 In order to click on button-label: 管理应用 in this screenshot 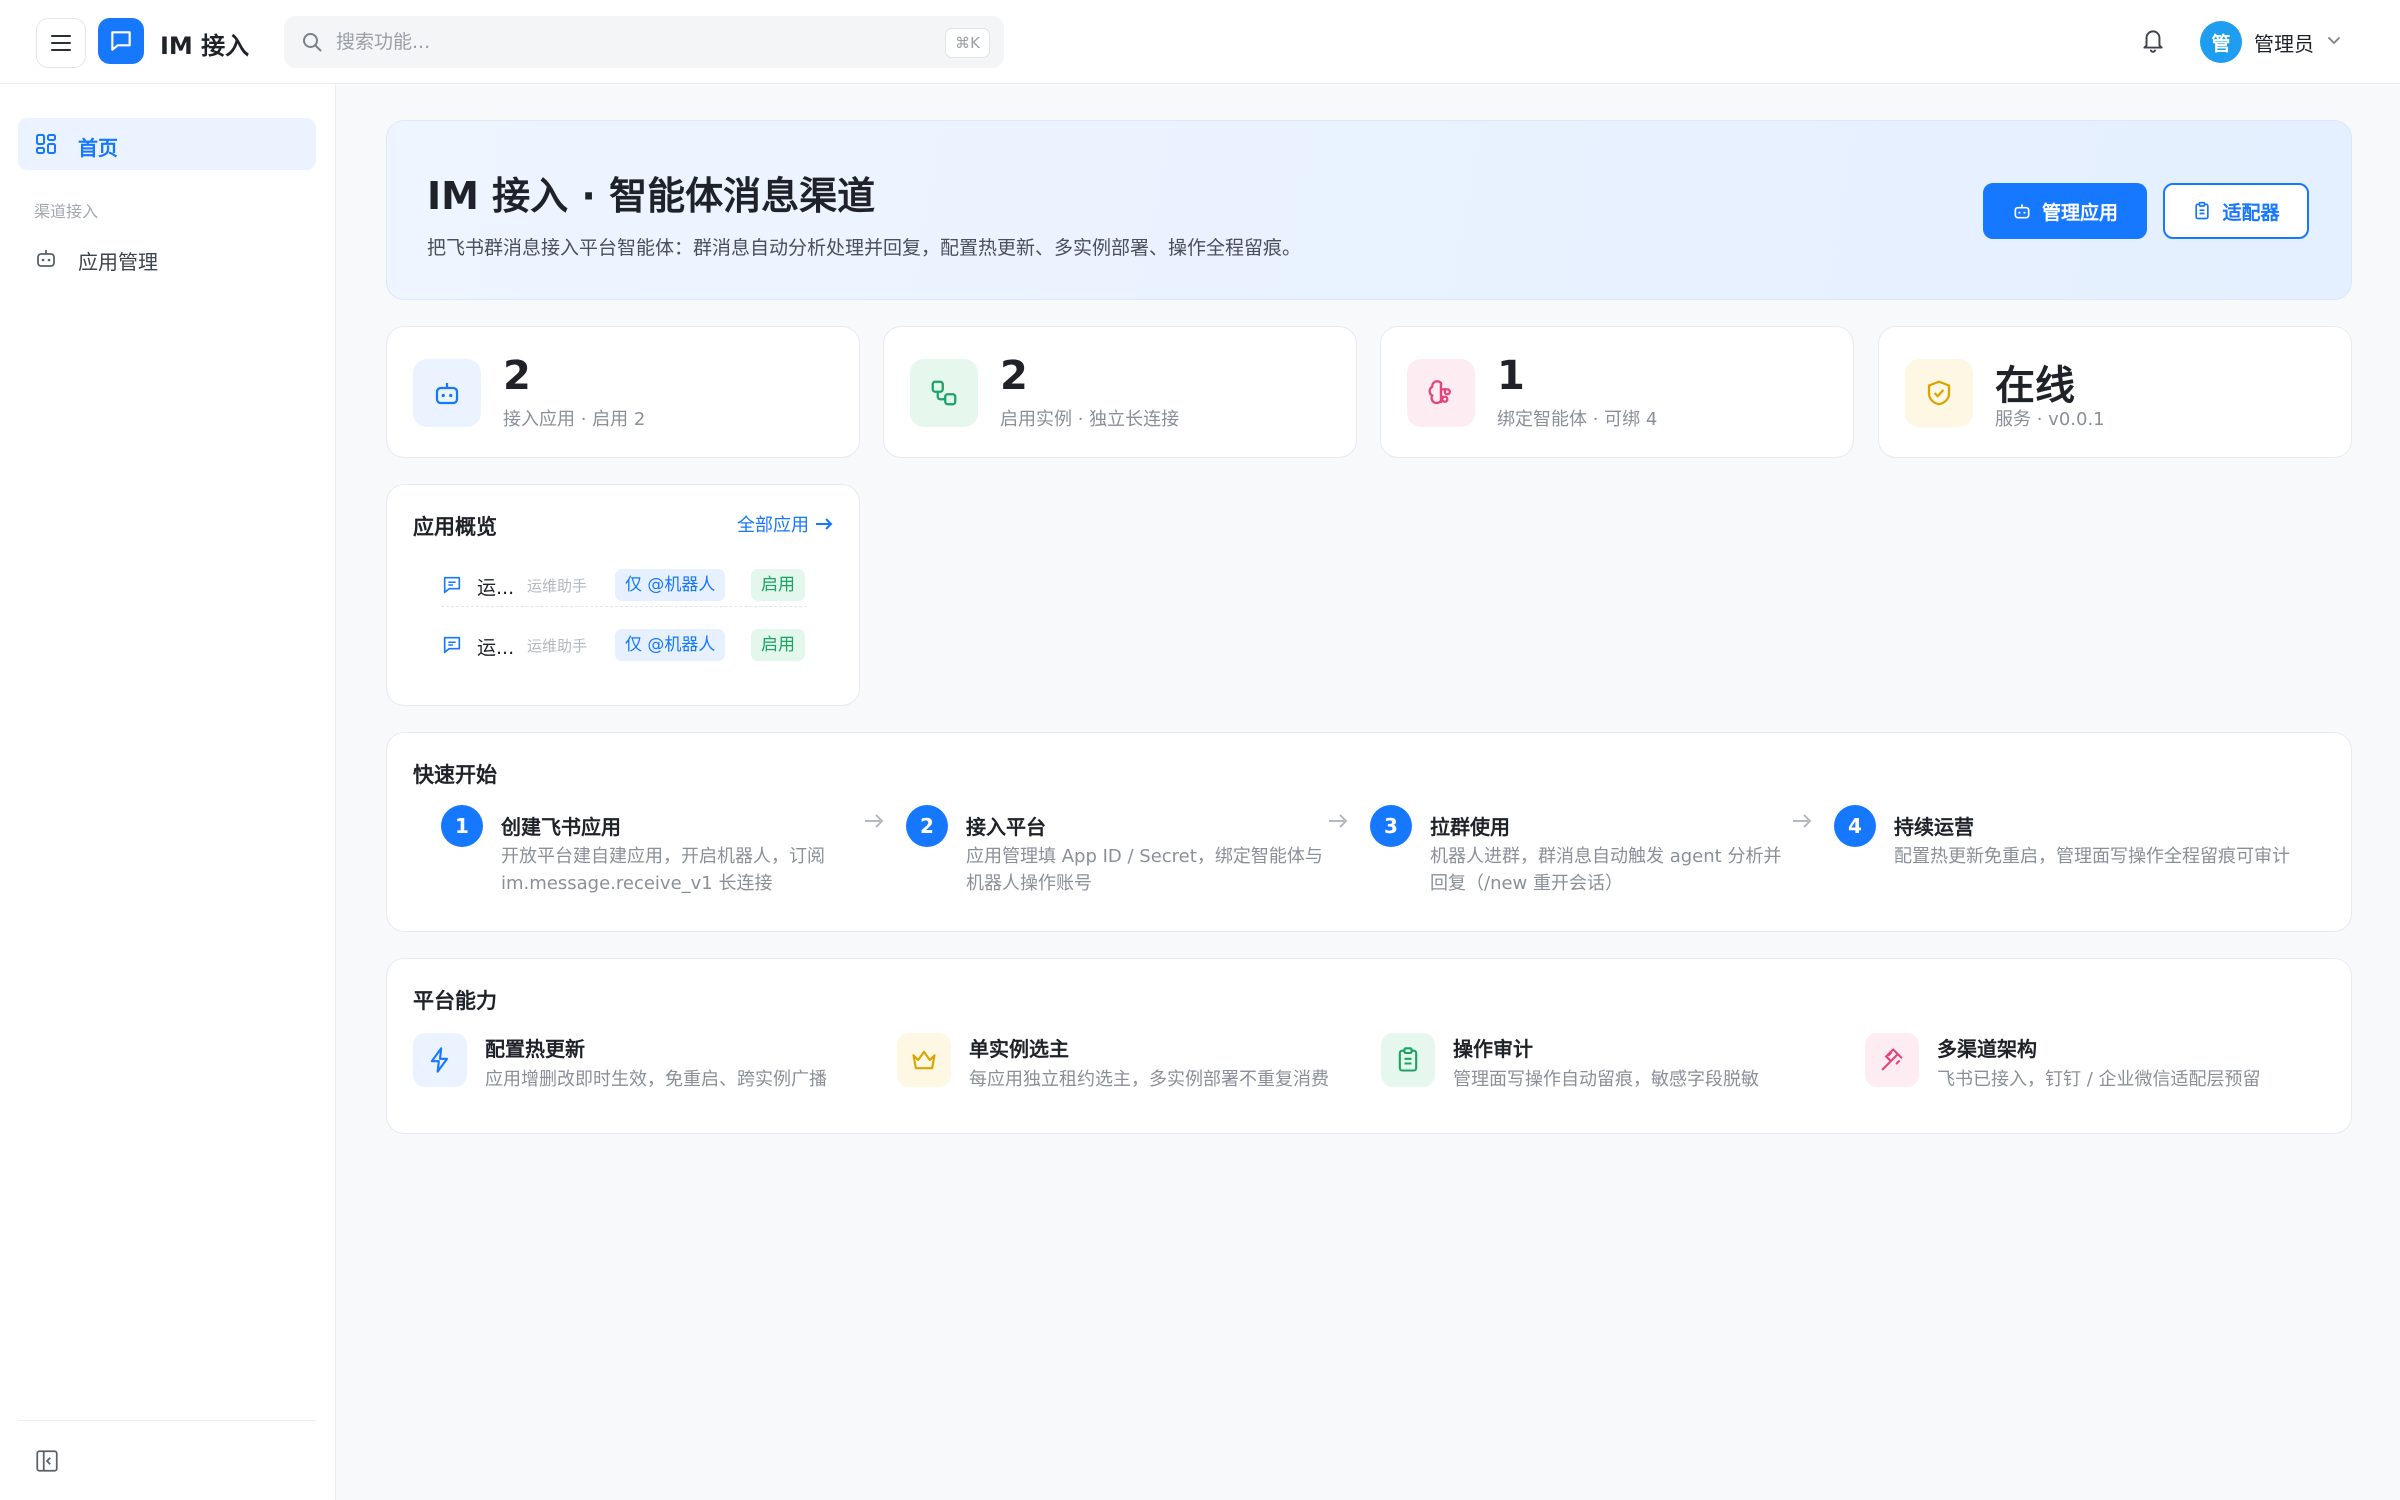, I will do `click(2079, 212)`.